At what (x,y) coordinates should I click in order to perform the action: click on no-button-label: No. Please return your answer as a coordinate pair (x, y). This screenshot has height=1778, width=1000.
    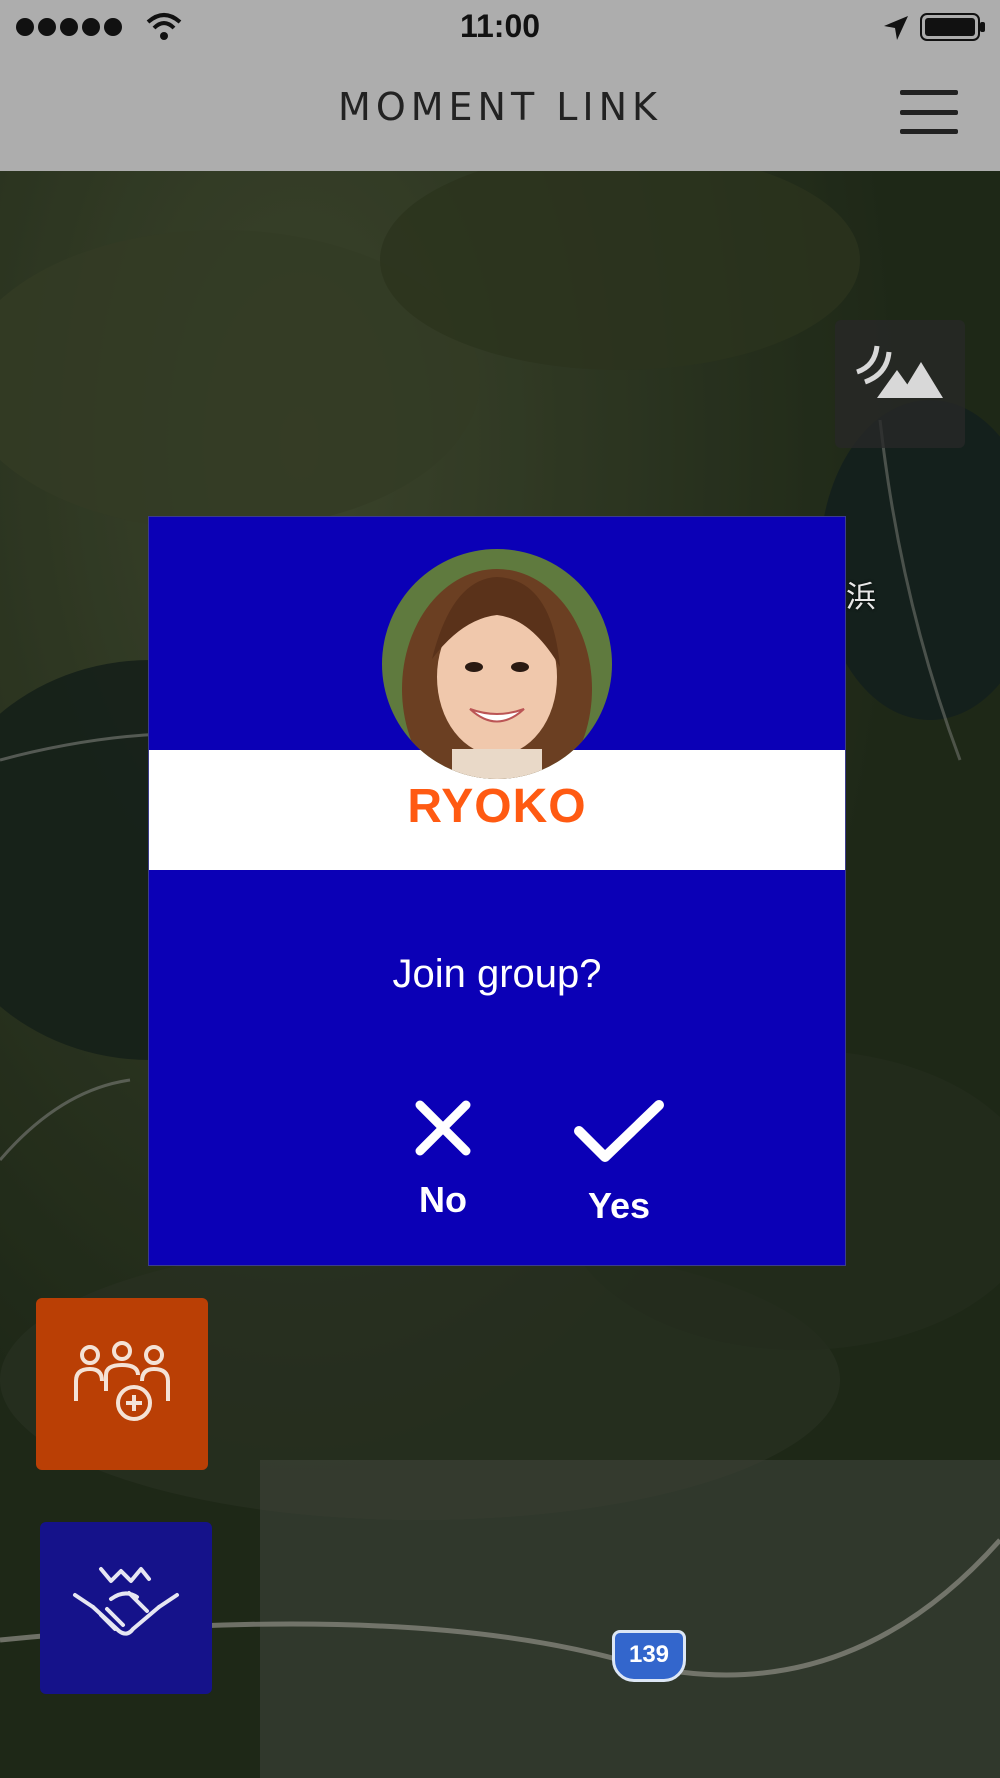
    Looking at the image, I should click on (443, 1199).